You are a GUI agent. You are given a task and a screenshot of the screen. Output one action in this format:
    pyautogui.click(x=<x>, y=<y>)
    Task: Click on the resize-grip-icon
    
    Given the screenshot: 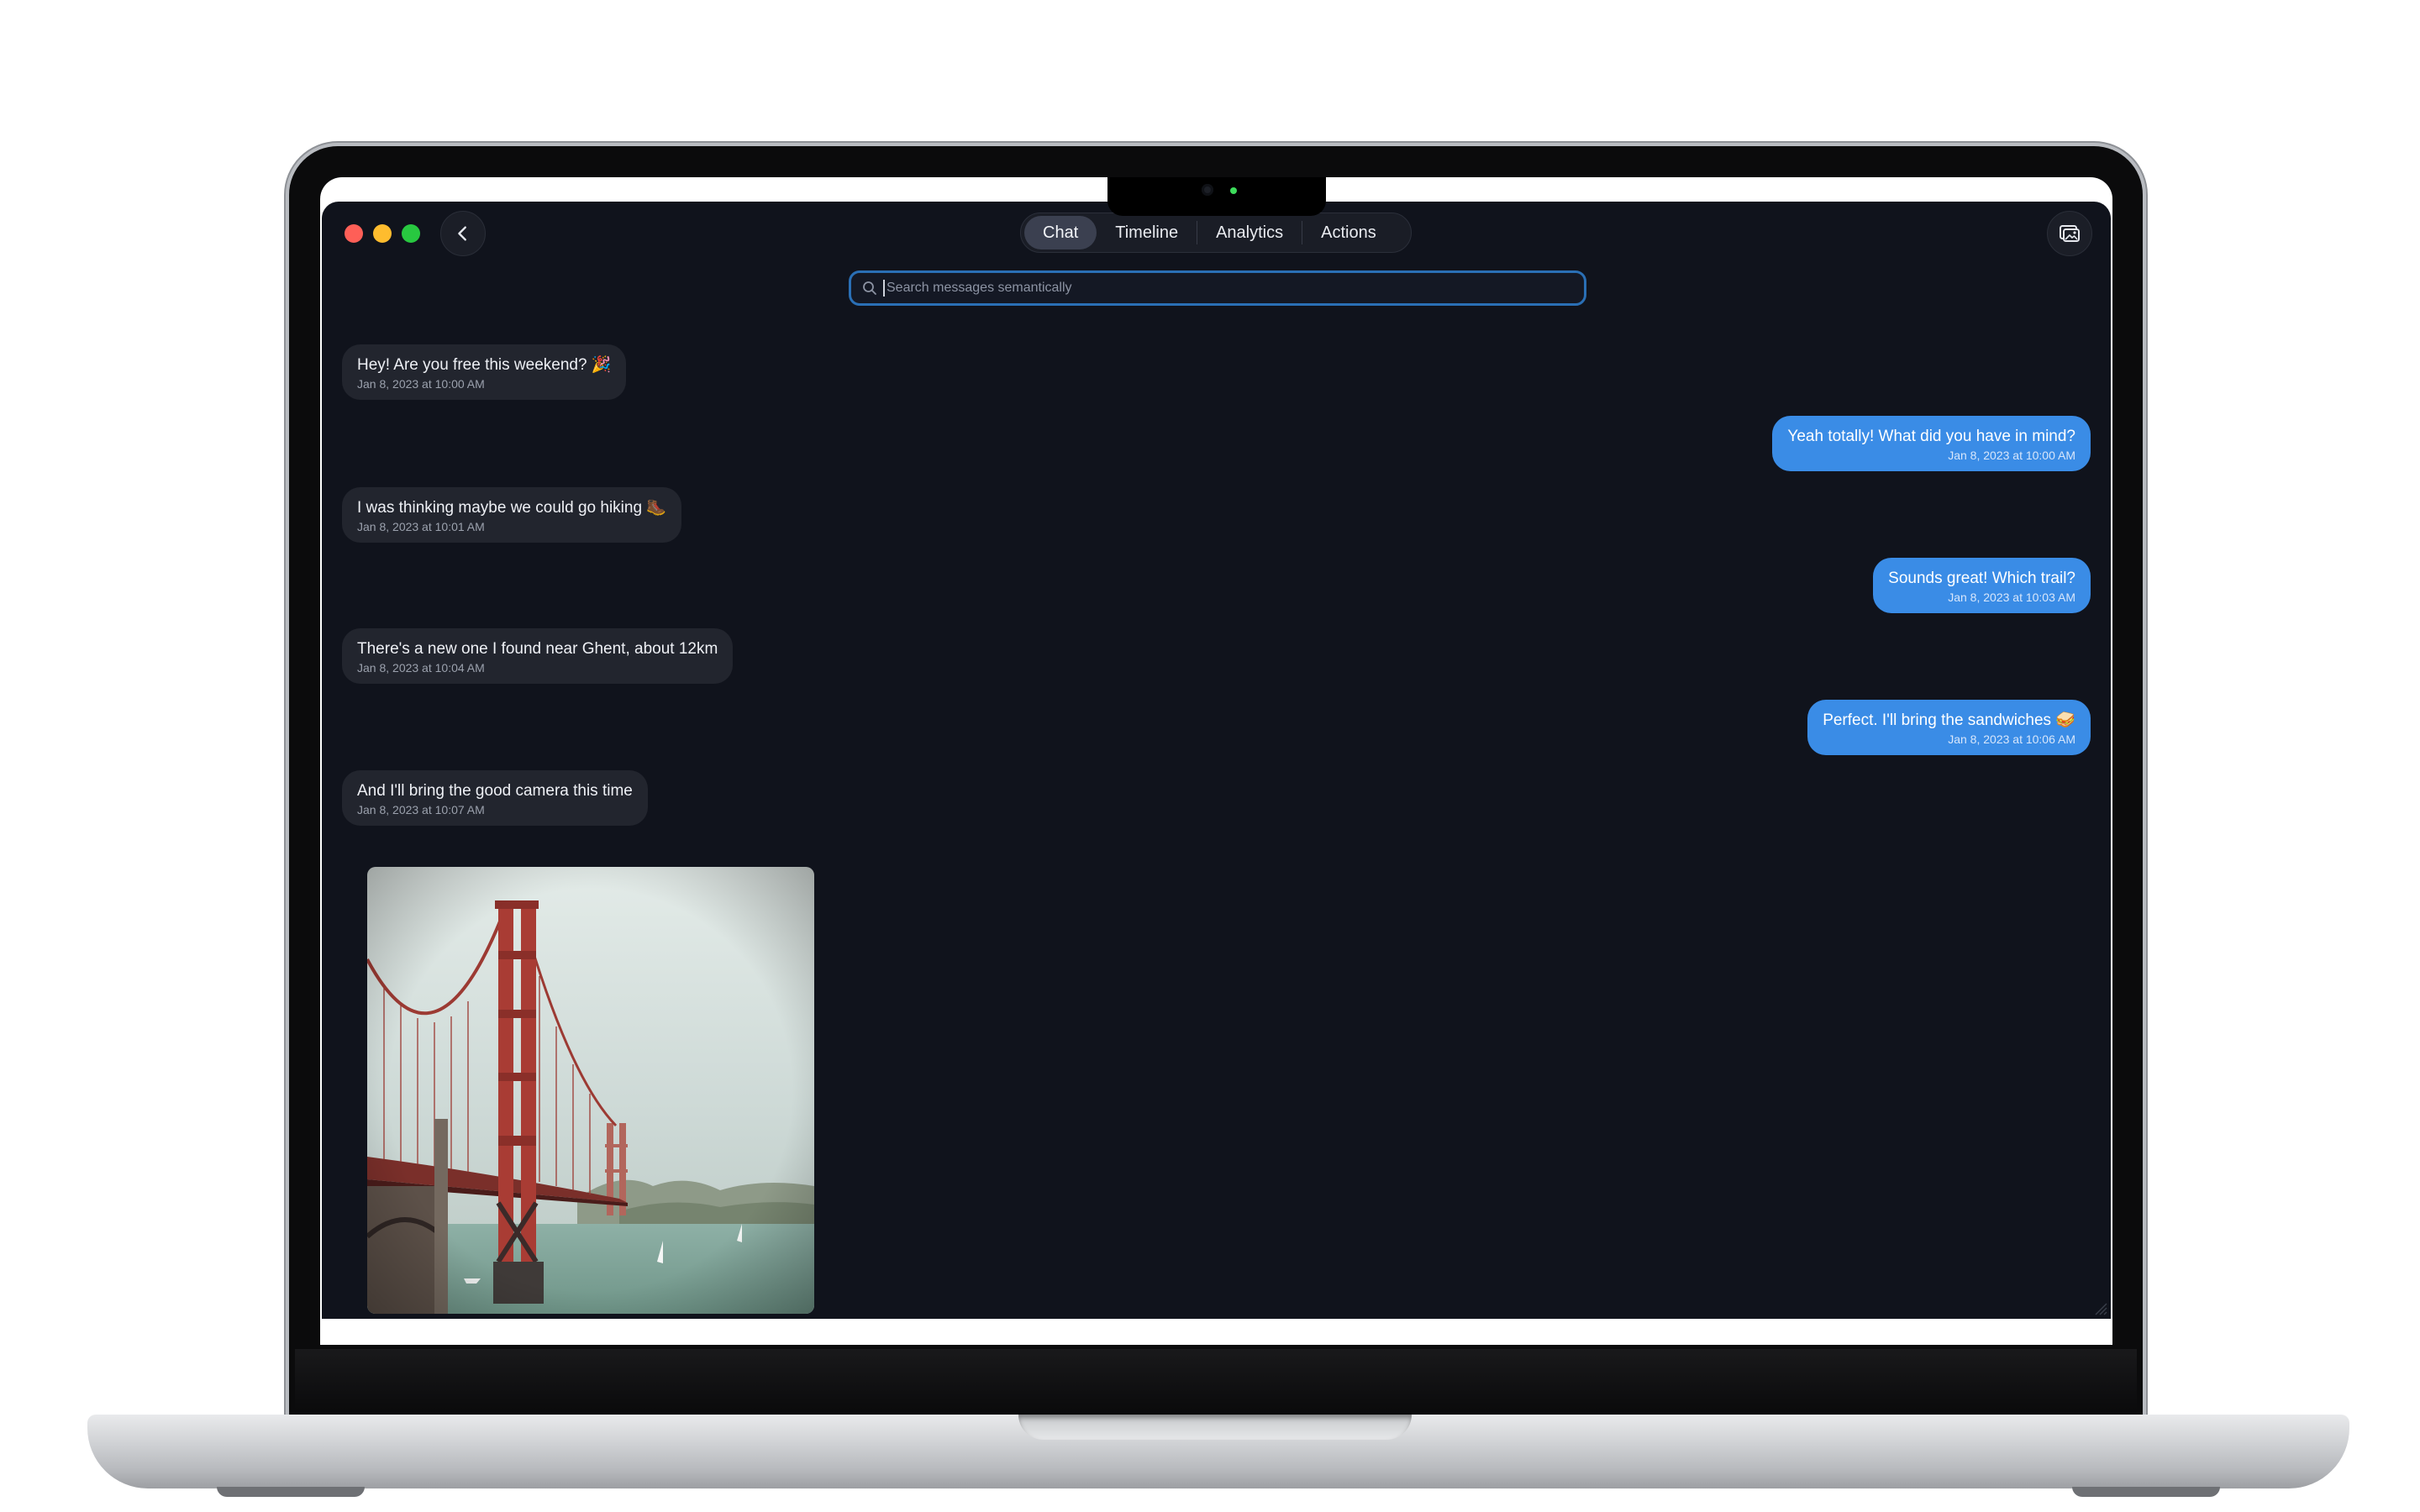 What is the action you would take?
    pyautogui.click(x=2099, y=1307)
    